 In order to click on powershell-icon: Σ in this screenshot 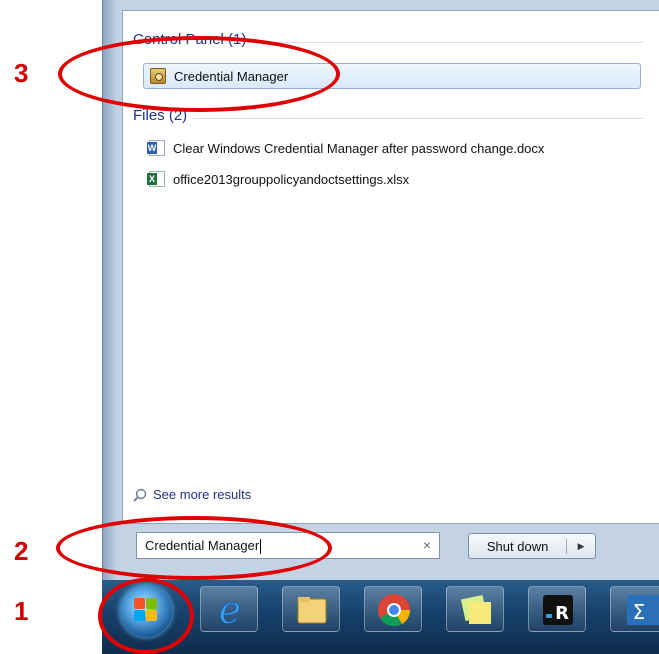, I will do `click(634, 609)`.